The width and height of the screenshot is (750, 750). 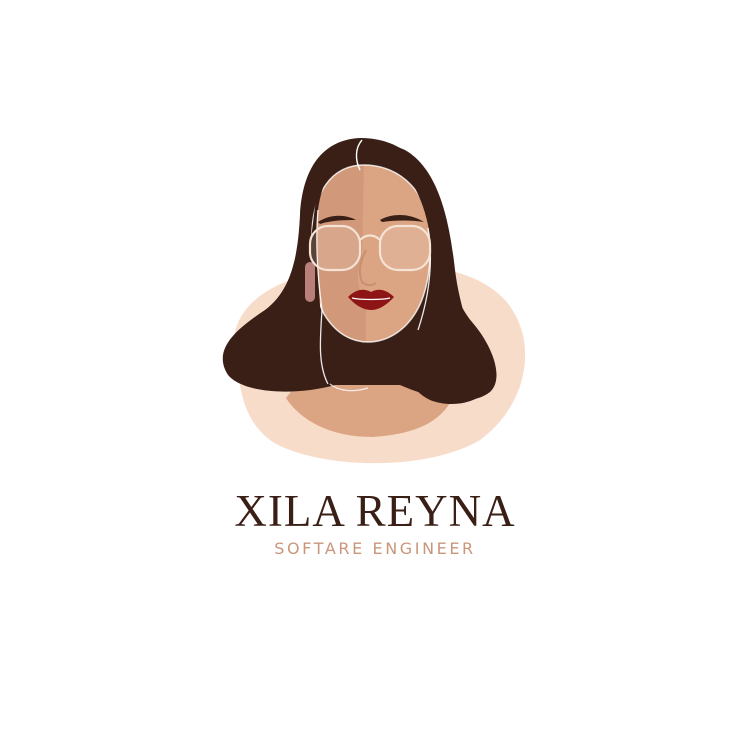 I want to click on logo-name: XILA REYNA, so click(x=375, y=511).